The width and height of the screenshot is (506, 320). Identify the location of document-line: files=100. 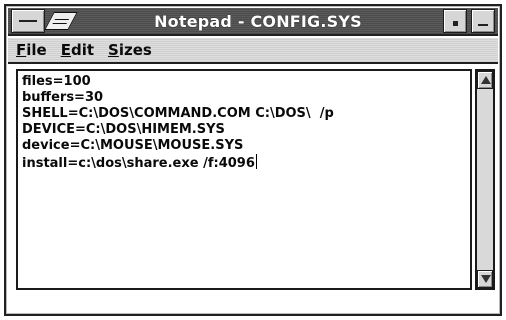
(56, 81).